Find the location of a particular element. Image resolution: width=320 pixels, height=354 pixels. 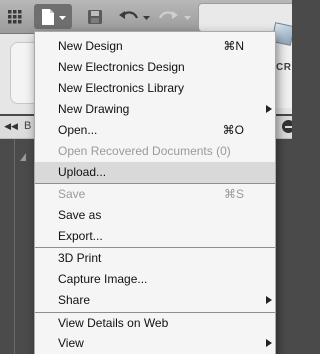

menu-item-label: New Electronics Library is located at coordinates (121, 88).